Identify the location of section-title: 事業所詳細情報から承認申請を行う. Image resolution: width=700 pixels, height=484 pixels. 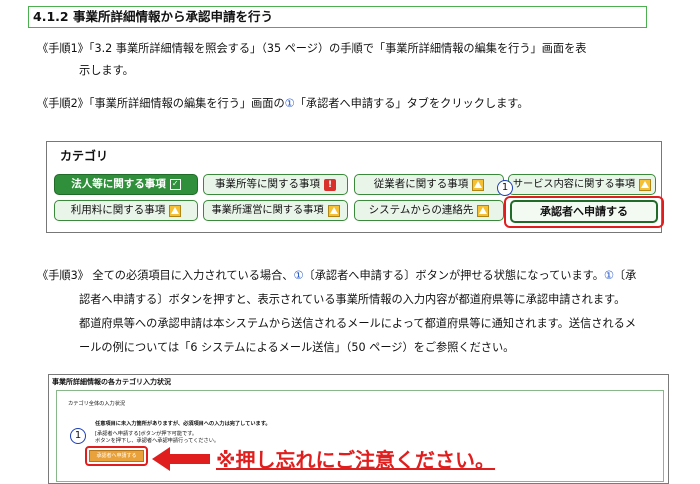
(172, 16).